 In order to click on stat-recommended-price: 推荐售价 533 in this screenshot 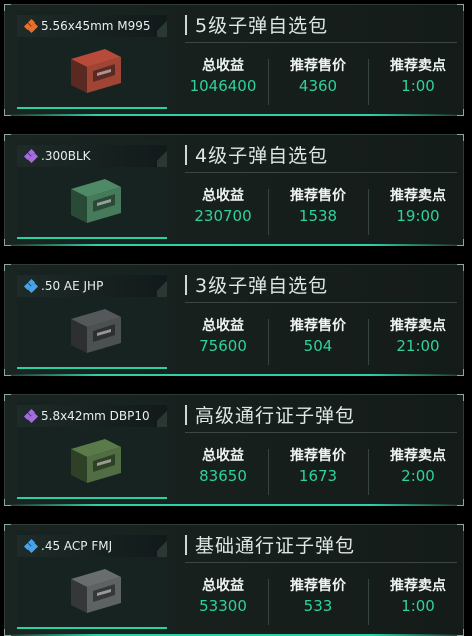, I will do `click(318, 595)`.